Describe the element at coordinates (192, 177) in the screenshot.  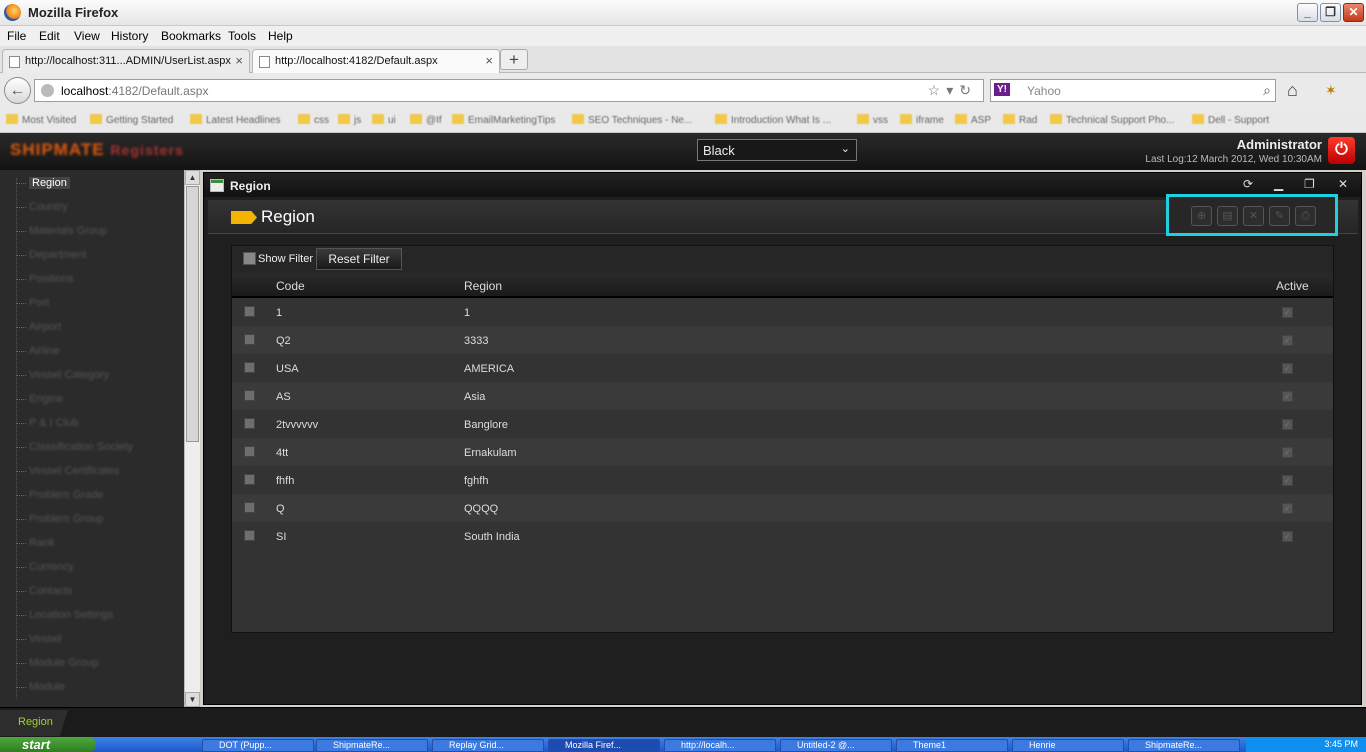
I see `scroll-up-icon: ▲` at that location.